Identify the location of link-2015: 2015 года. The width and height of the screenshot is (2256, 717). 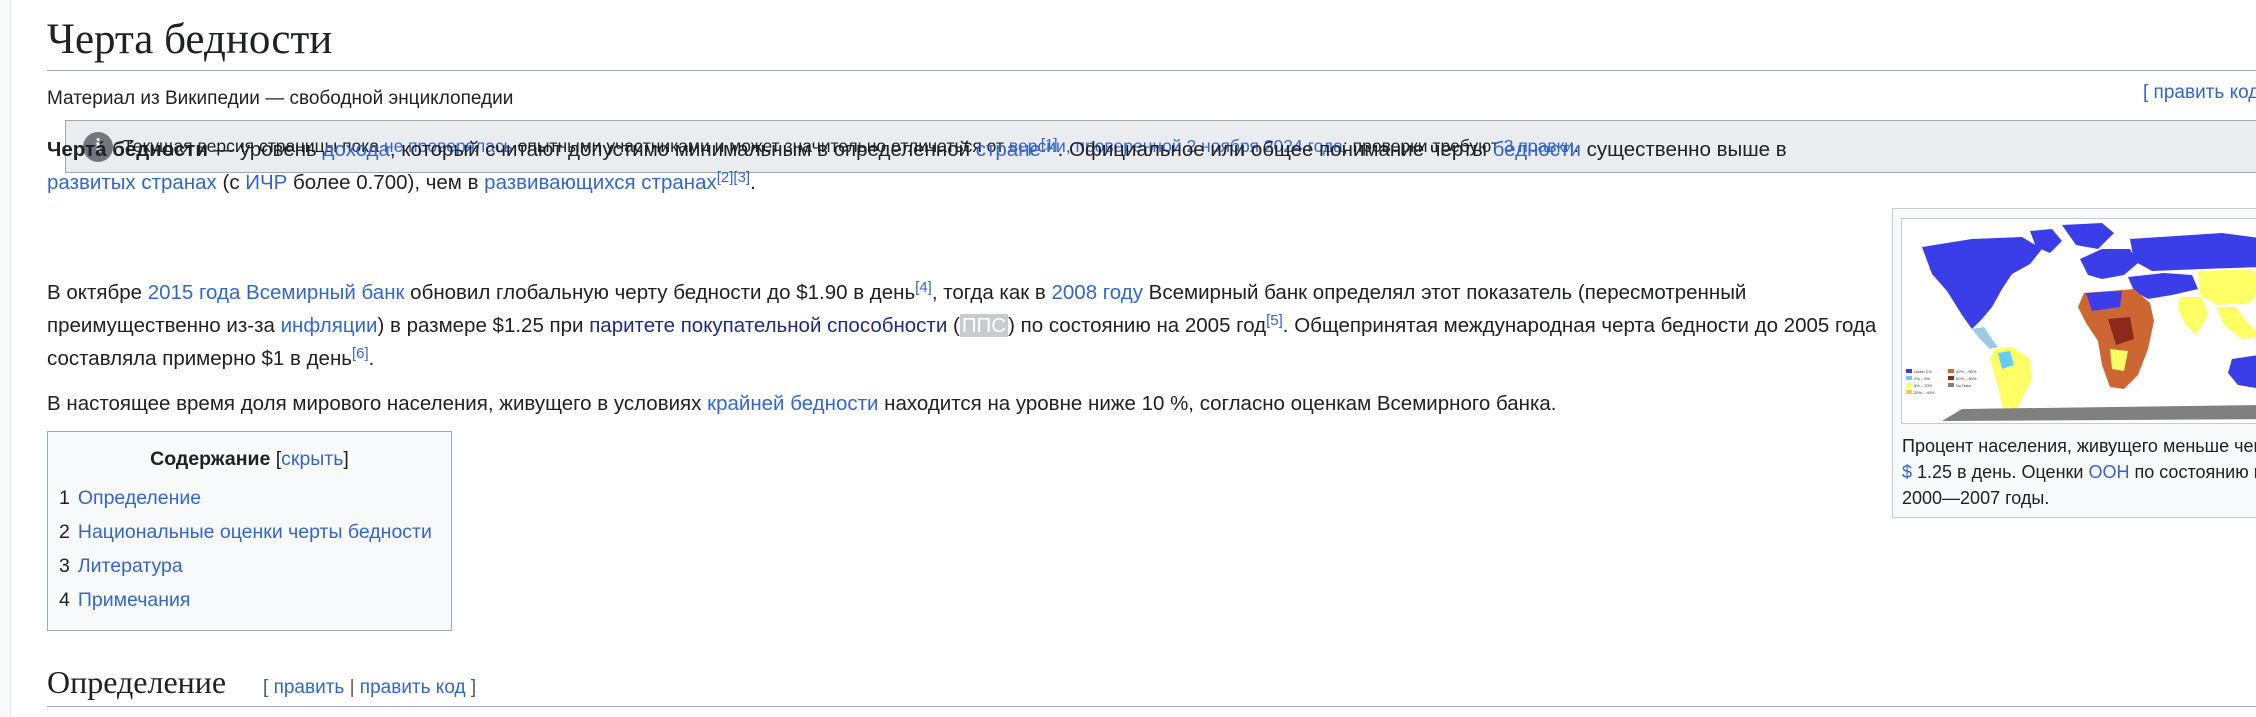
(194, 292).